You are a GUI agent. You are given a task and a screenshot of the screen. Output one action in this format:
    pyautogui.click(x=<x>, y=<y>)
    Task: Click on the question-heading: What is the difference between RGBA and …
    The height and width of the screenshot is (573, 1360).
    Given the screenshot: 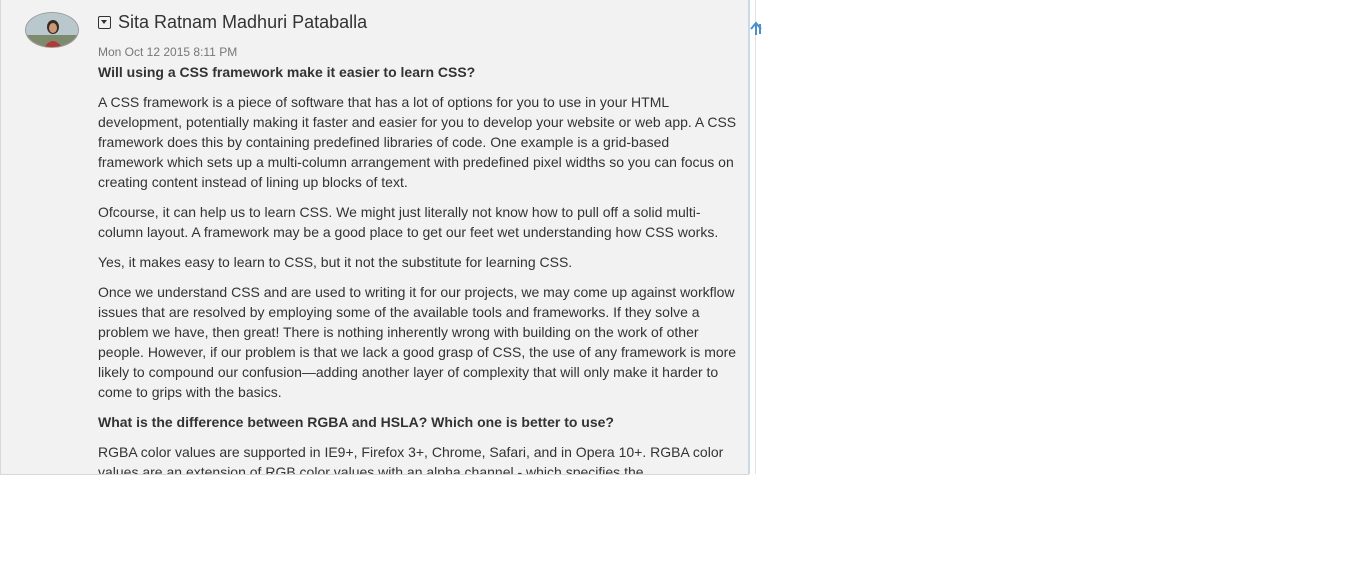 What is the action you would take?
    pyautogui.click(x=356, y=422)
    